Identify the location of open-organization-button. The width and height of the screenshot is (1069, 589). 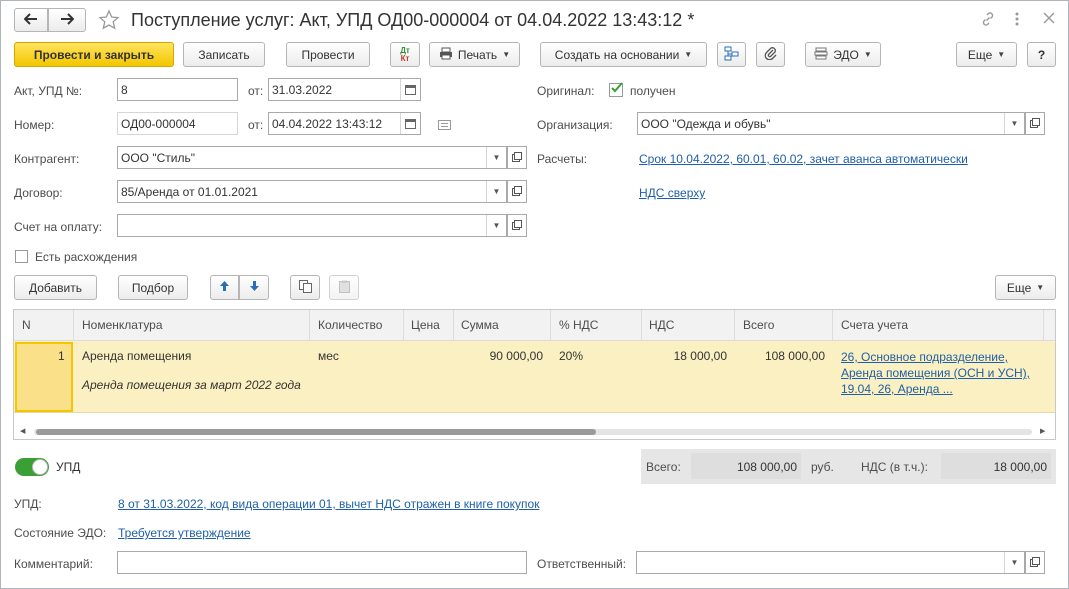
(1035, 123).